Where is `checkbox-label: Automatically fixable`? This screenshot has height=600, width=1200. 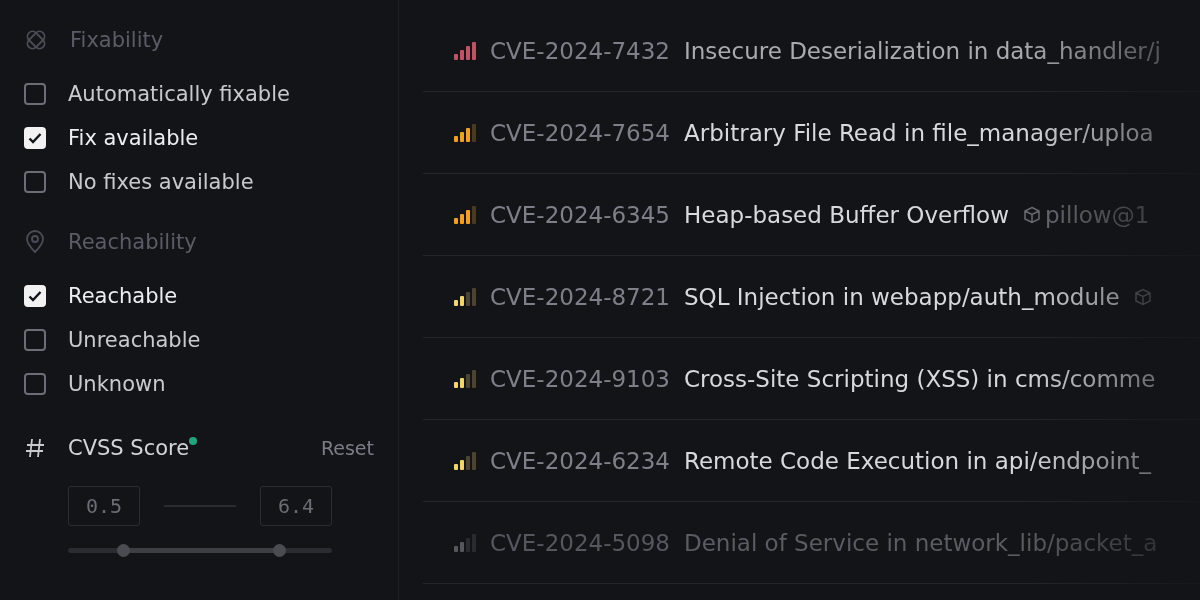
checkbox-label: Automatically fixable is located at coordinates (179, 94).